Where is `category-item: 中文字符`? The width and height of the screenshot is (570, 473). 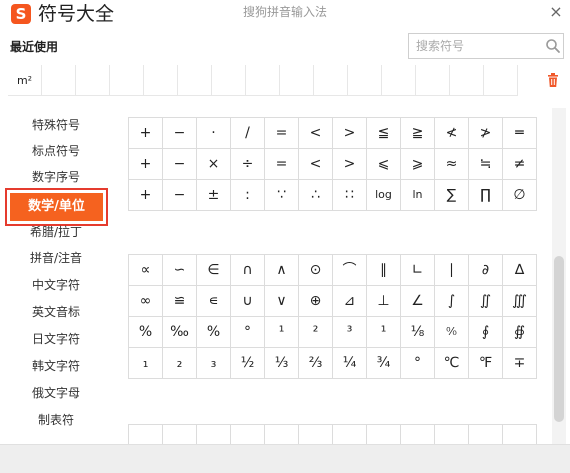
category-item: 中文字符 is located at coordinates (56, 285).